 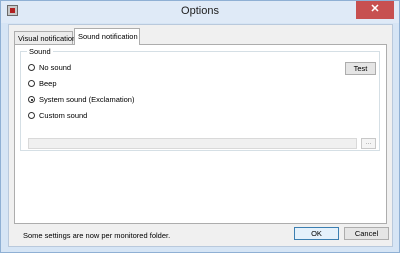 I want to click on custom-sound-path-field, so click(x=192, y=143).